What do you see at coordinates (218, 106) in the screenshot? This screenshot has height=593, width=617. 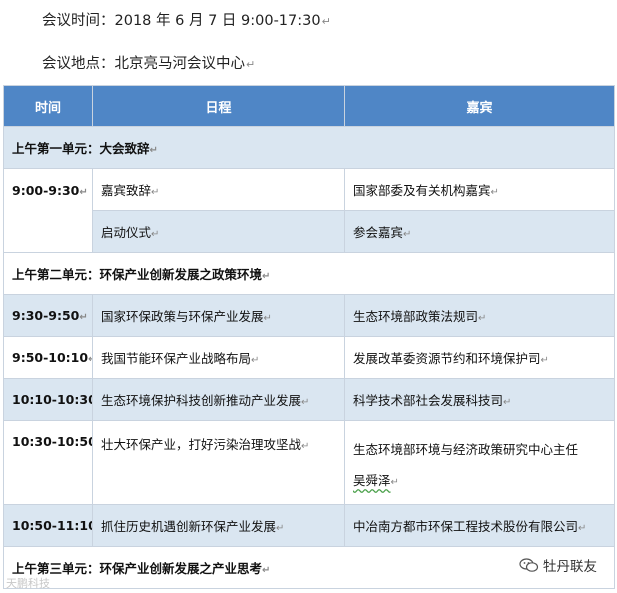 I see `header-schedule: 日程` at bounding box center [218, 106].